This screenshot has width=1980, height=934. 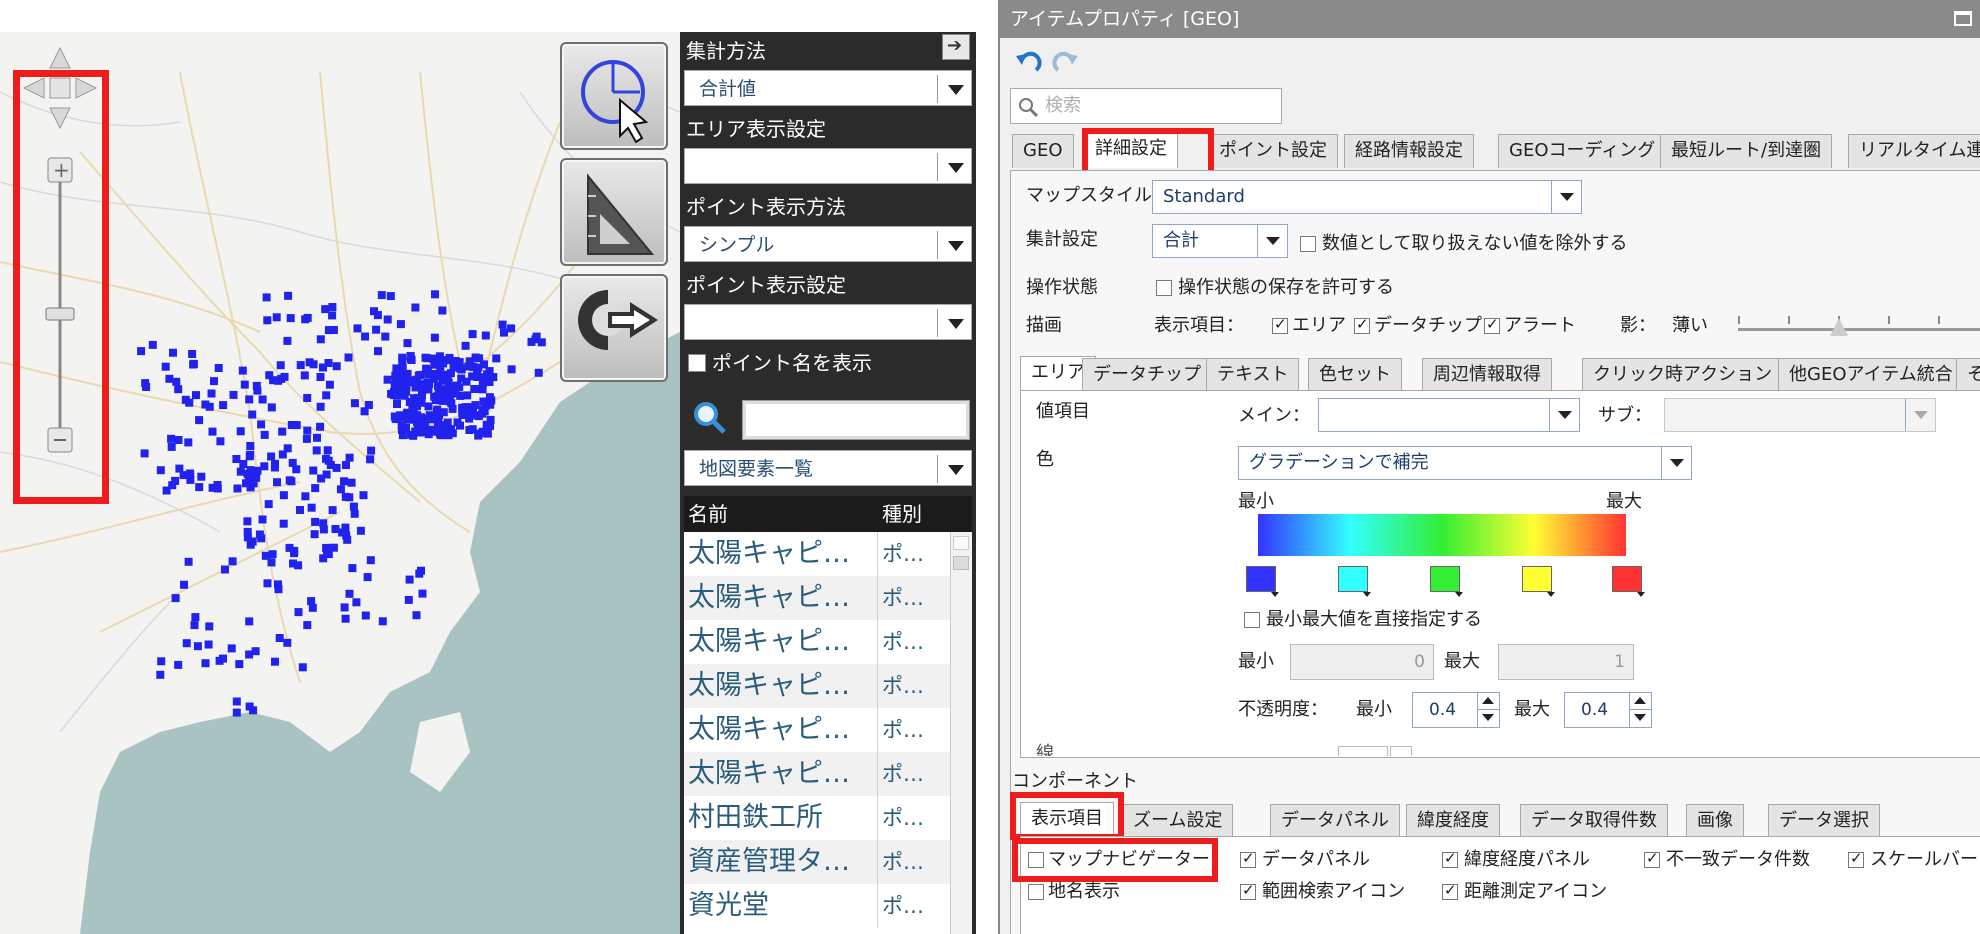 What do you see at coordinates (1800, 415) in the screenshot?
I see `sub-value-select` at bounding box center [1800, 415].